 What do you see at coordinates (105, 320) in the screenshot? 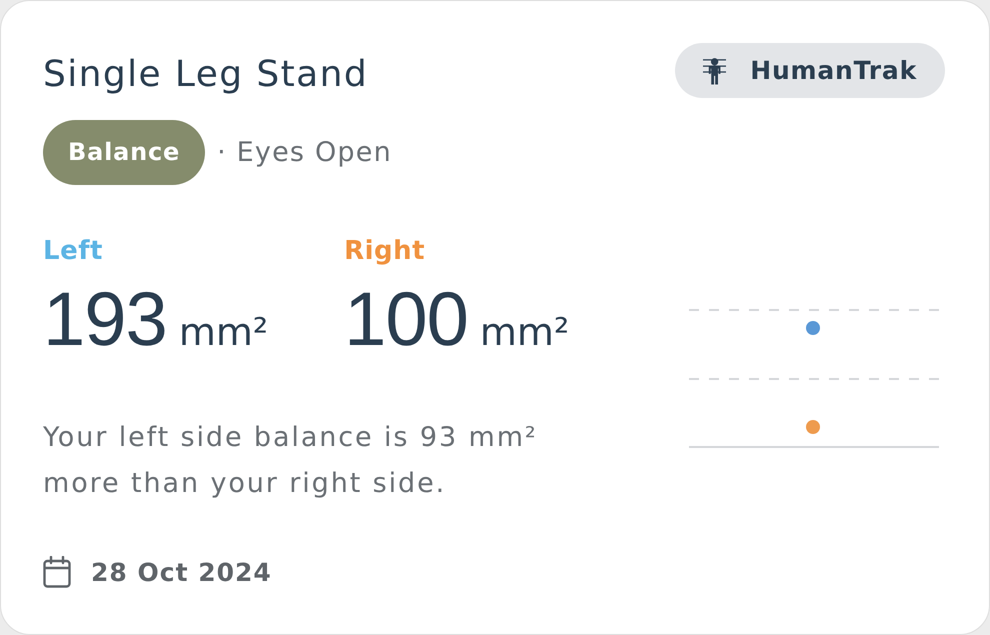
I see `measurement-value: 193` at bounding box center [105, 320].